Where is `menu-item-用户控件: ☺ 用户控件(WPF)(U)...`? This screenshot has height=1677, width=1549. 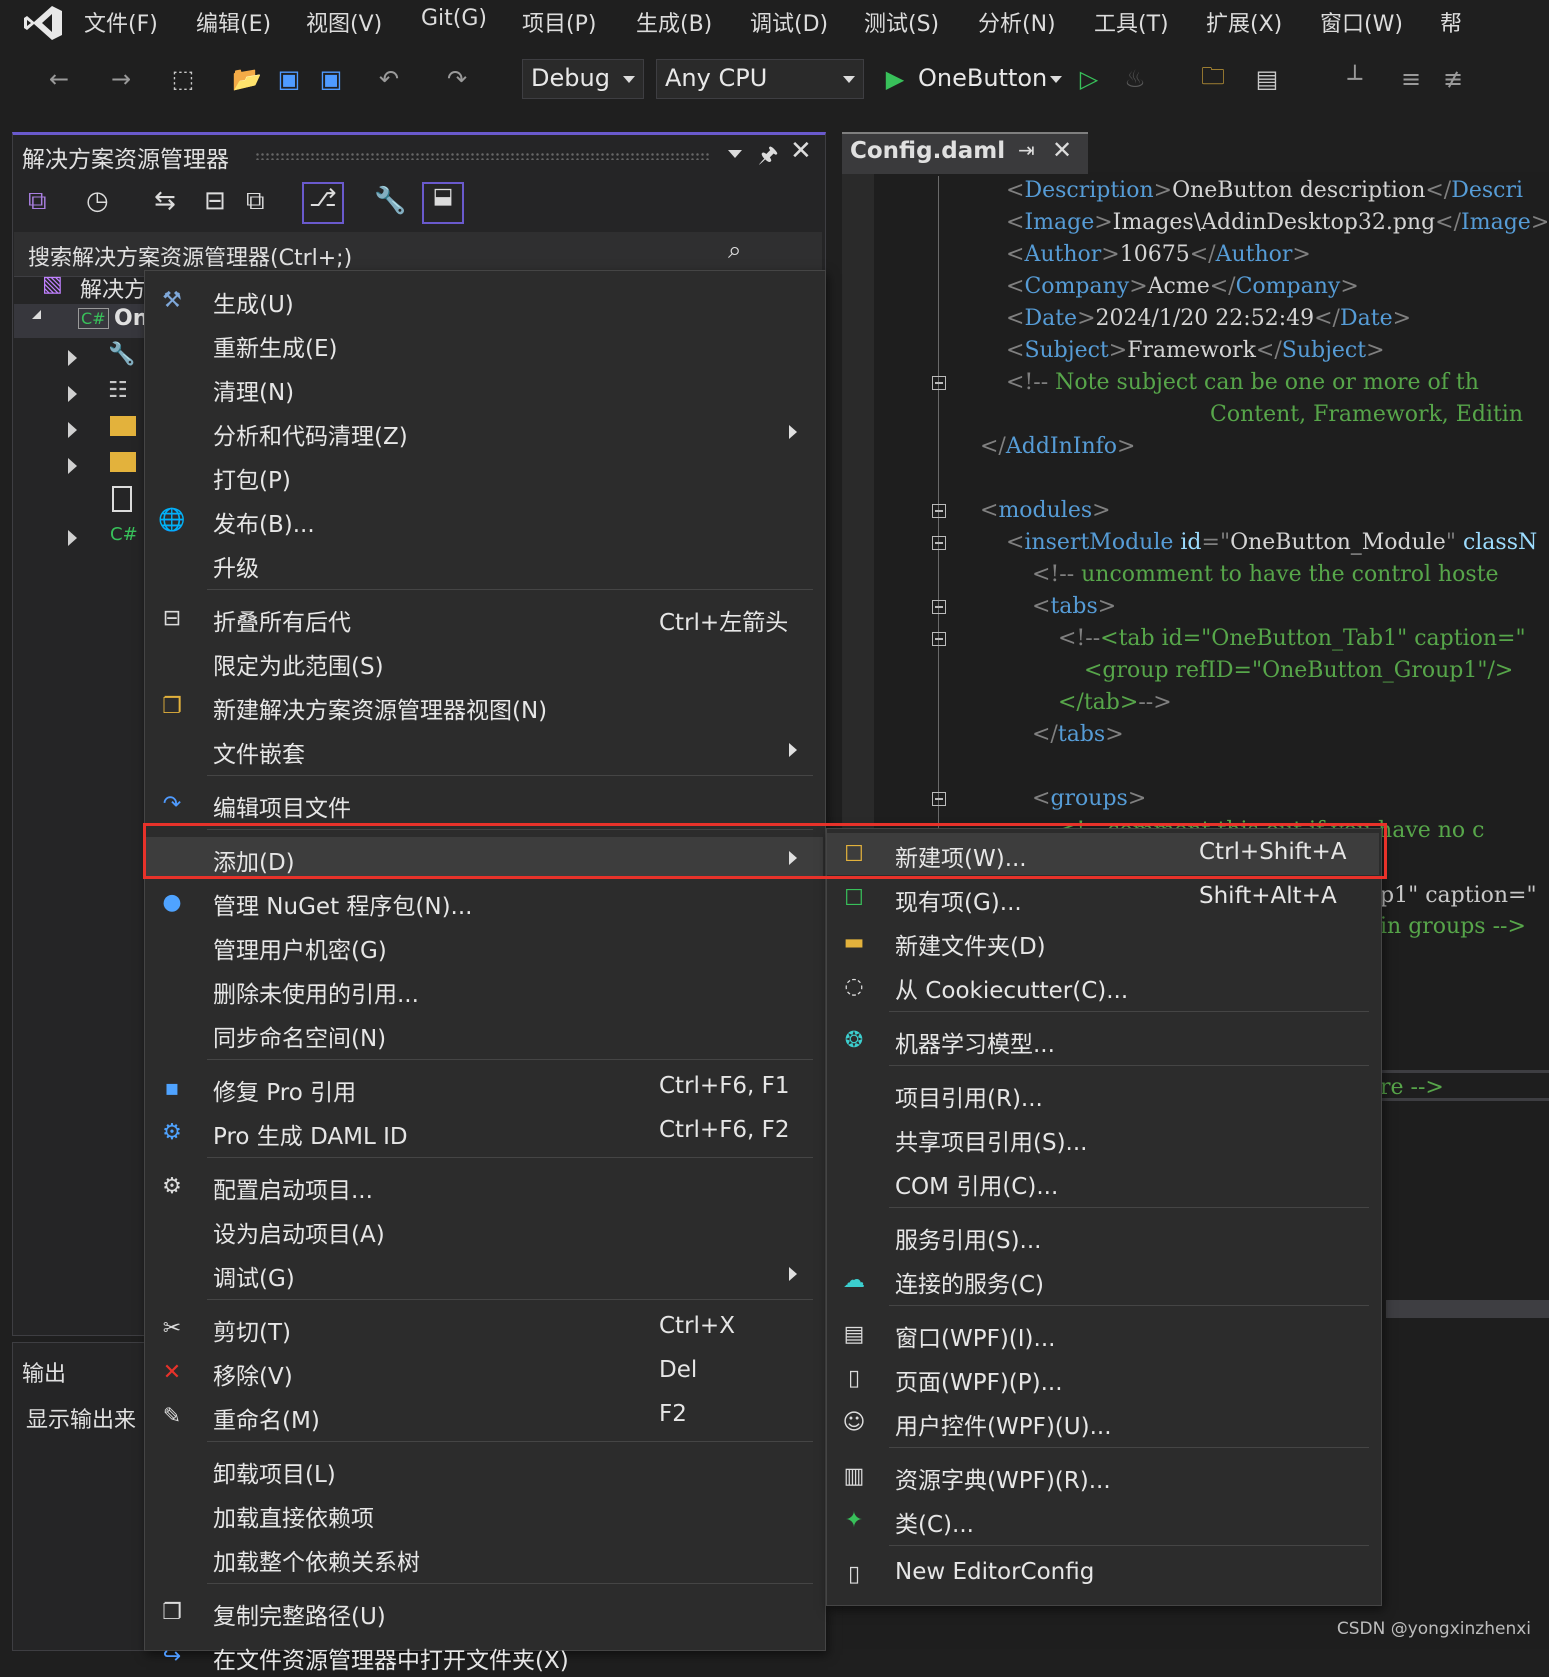
menu-item-用户控件: ☺ 用户控件(WPF)(U)... is located at coordinates (1103, 1422).